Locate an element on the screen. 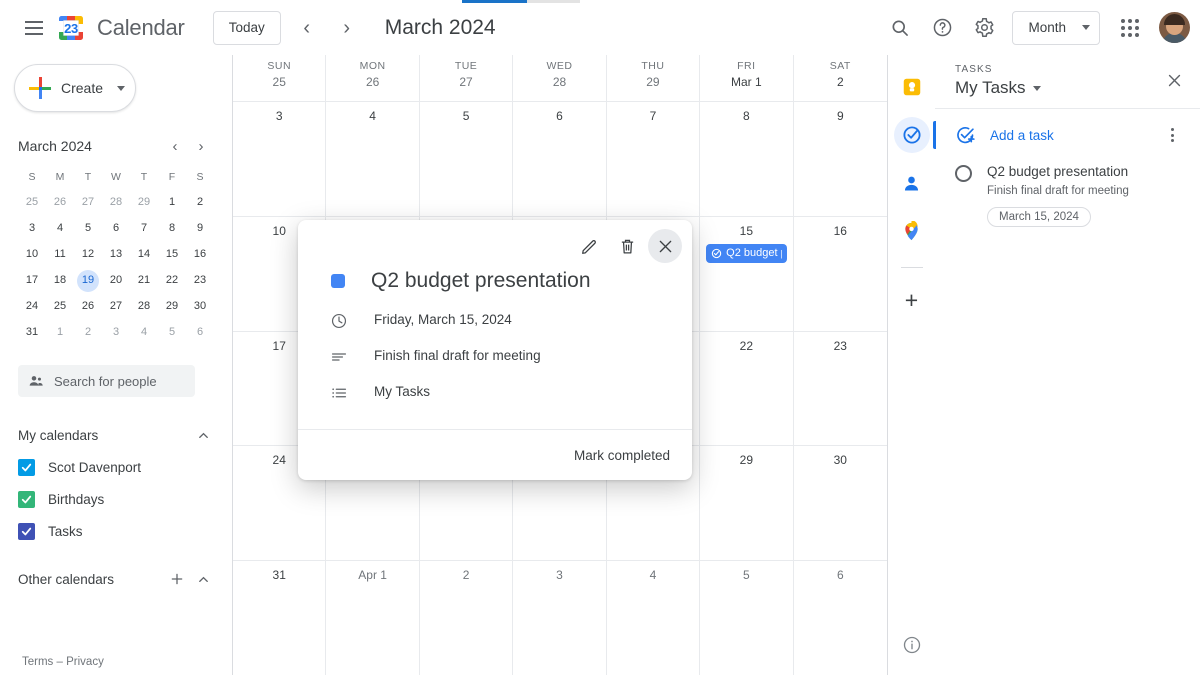 This screenshot has height=675, width=1200. day-cell-number: 31 is located at coordinates (279, 575).